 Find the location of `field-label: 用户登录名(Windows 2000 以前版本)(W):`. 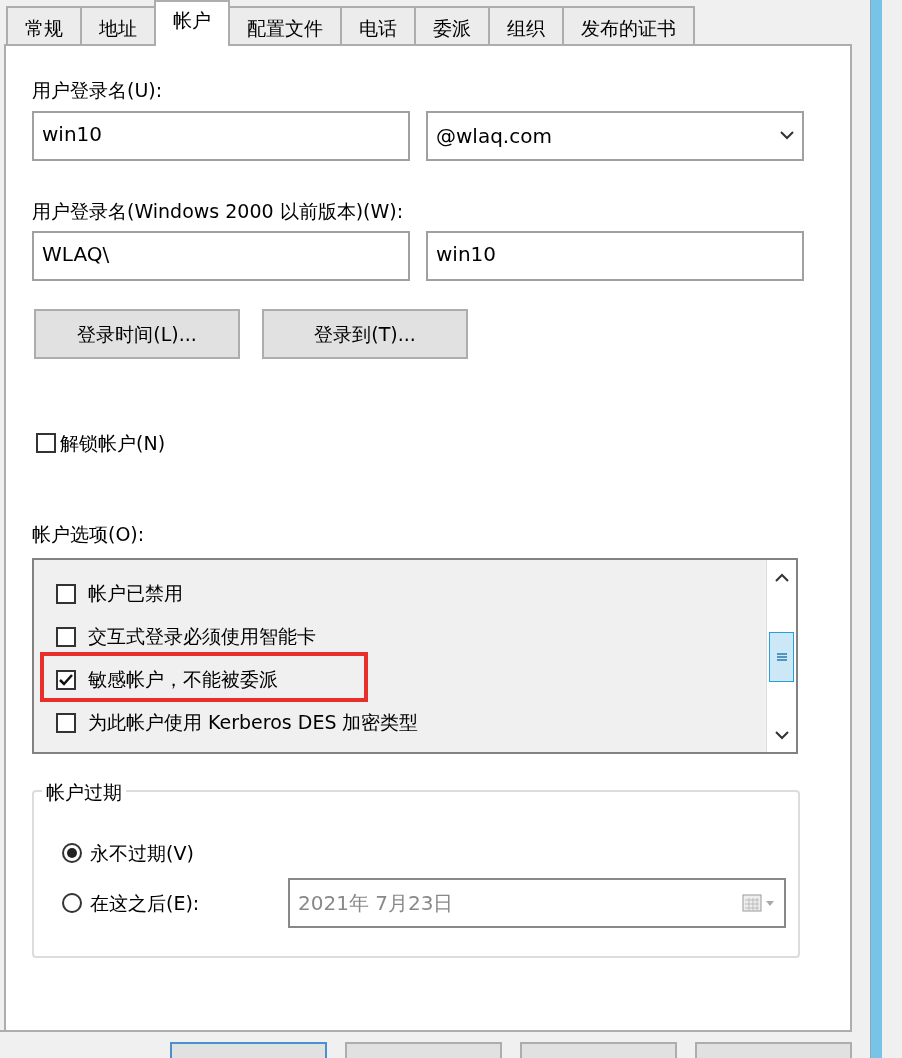

field-label: 用户登录名(Windows 2000 以前版本)(W): is located at coordinates (218, 211).